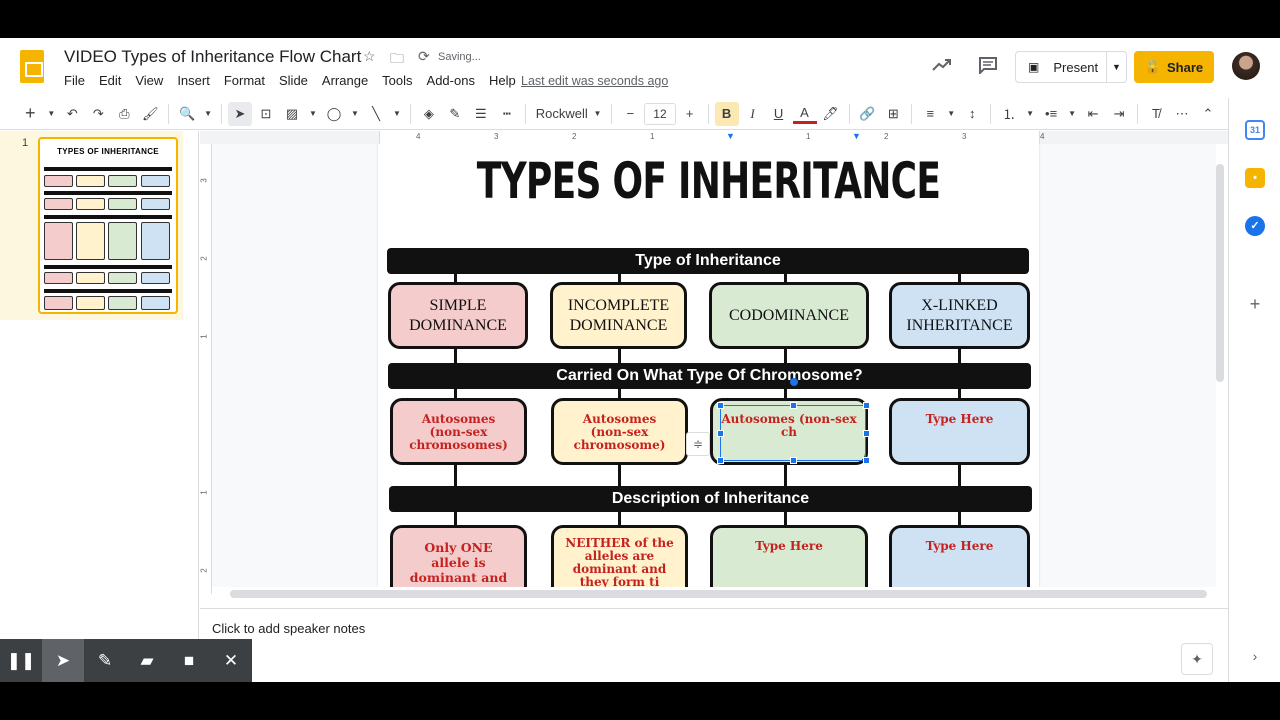 This screenshot has width=1280, height=720. I want to click on clear-formatting-icon: T̸, so click(1156, 114).